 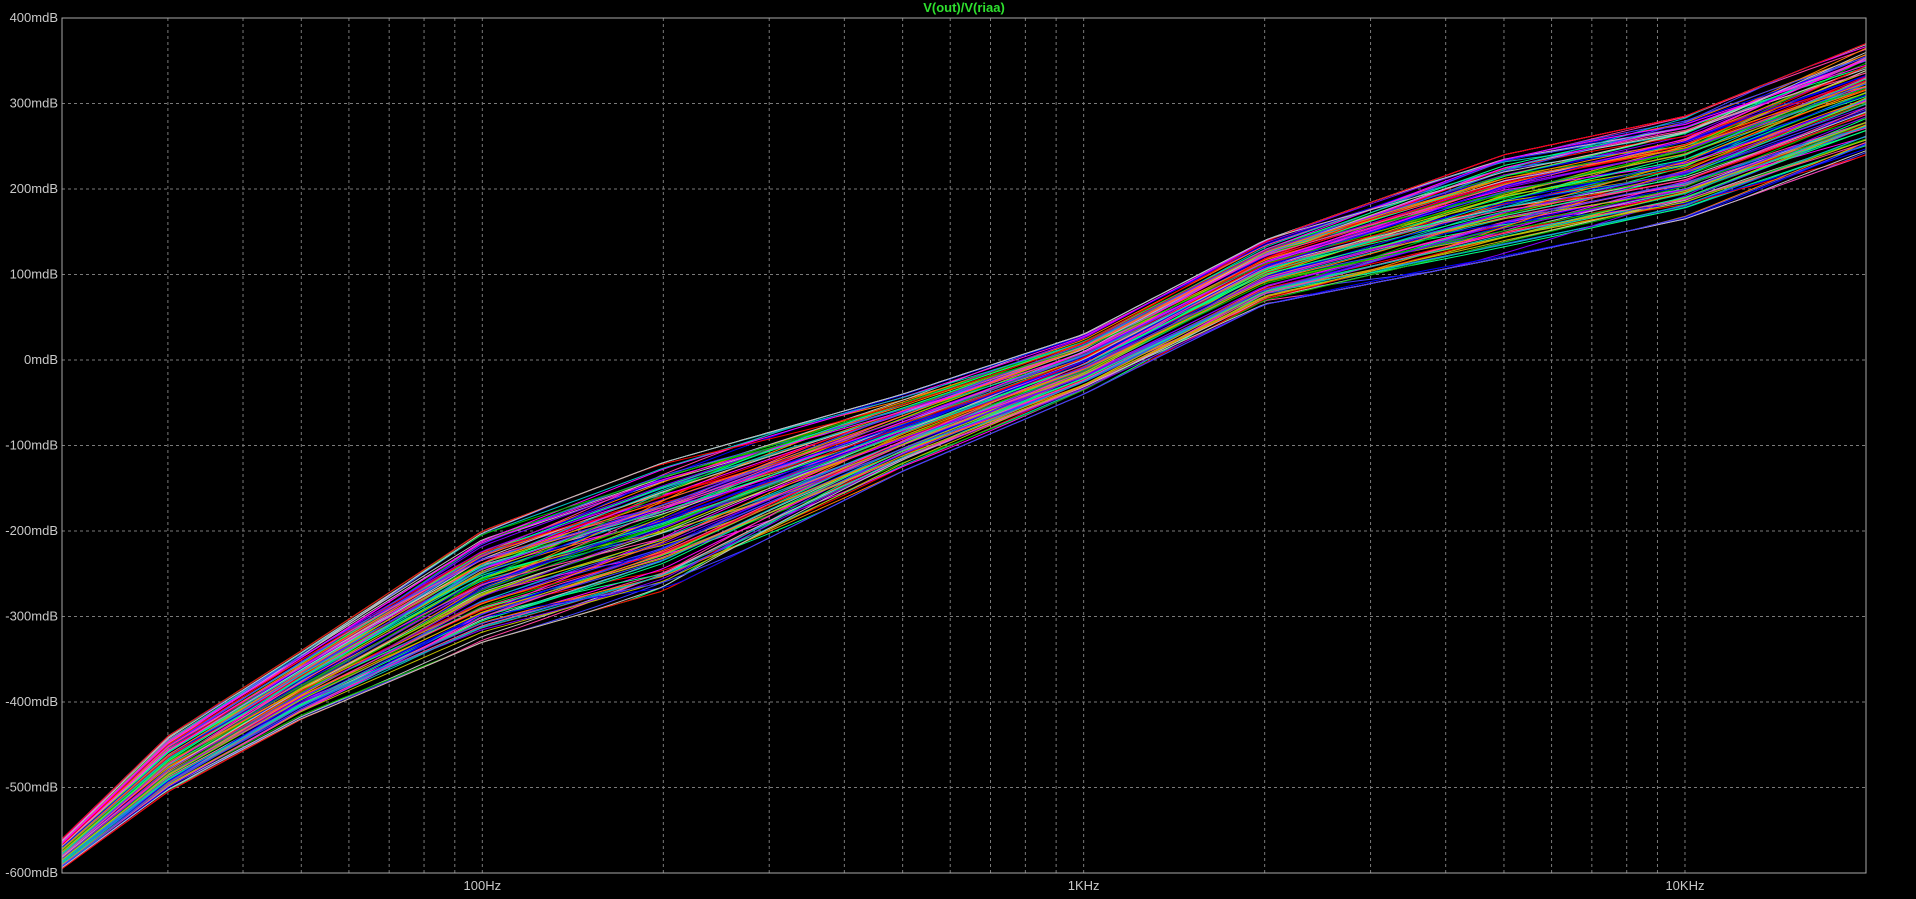 I want to click on y-tick-label: 0mdB, so click(x=41, y=359).